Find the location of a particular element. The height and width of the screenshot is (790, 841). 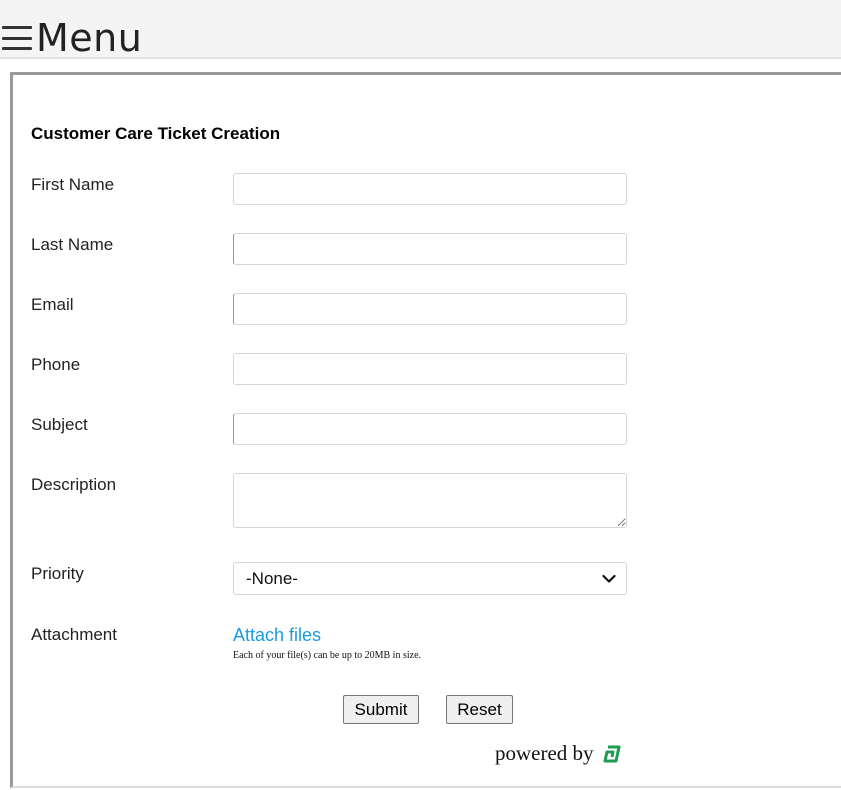

powered-by: powered by is located at coordinates (558, 753).